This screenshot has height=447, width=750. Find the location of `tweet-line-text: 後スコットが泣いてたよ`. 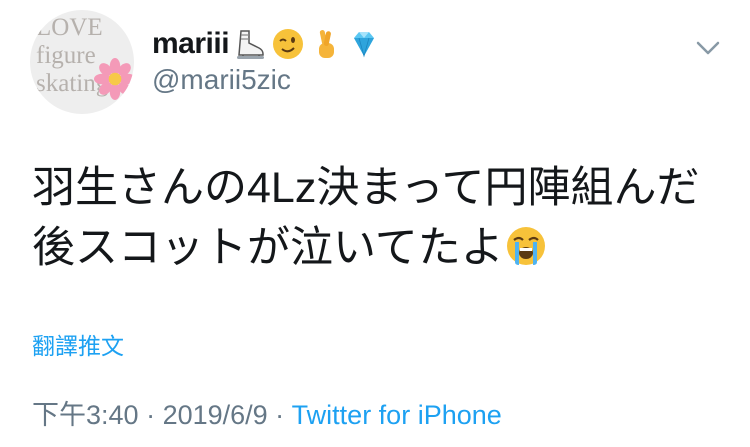

tweet-line-text: 後スコットが泣いてたよ is located at coordinates (268, 248).